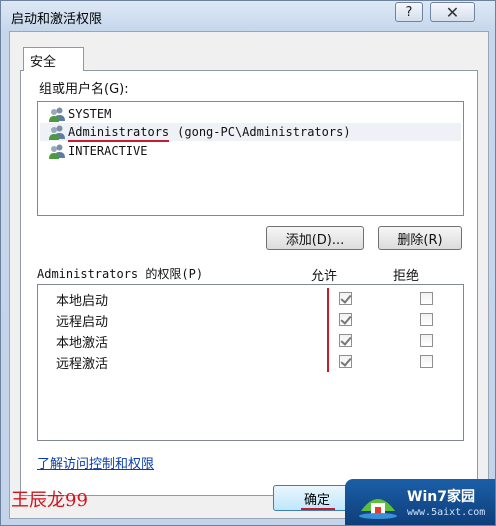 The width and height of the screenshot is (496, 526). I want to click on permission-name: 远程激活, so click(82, 364).